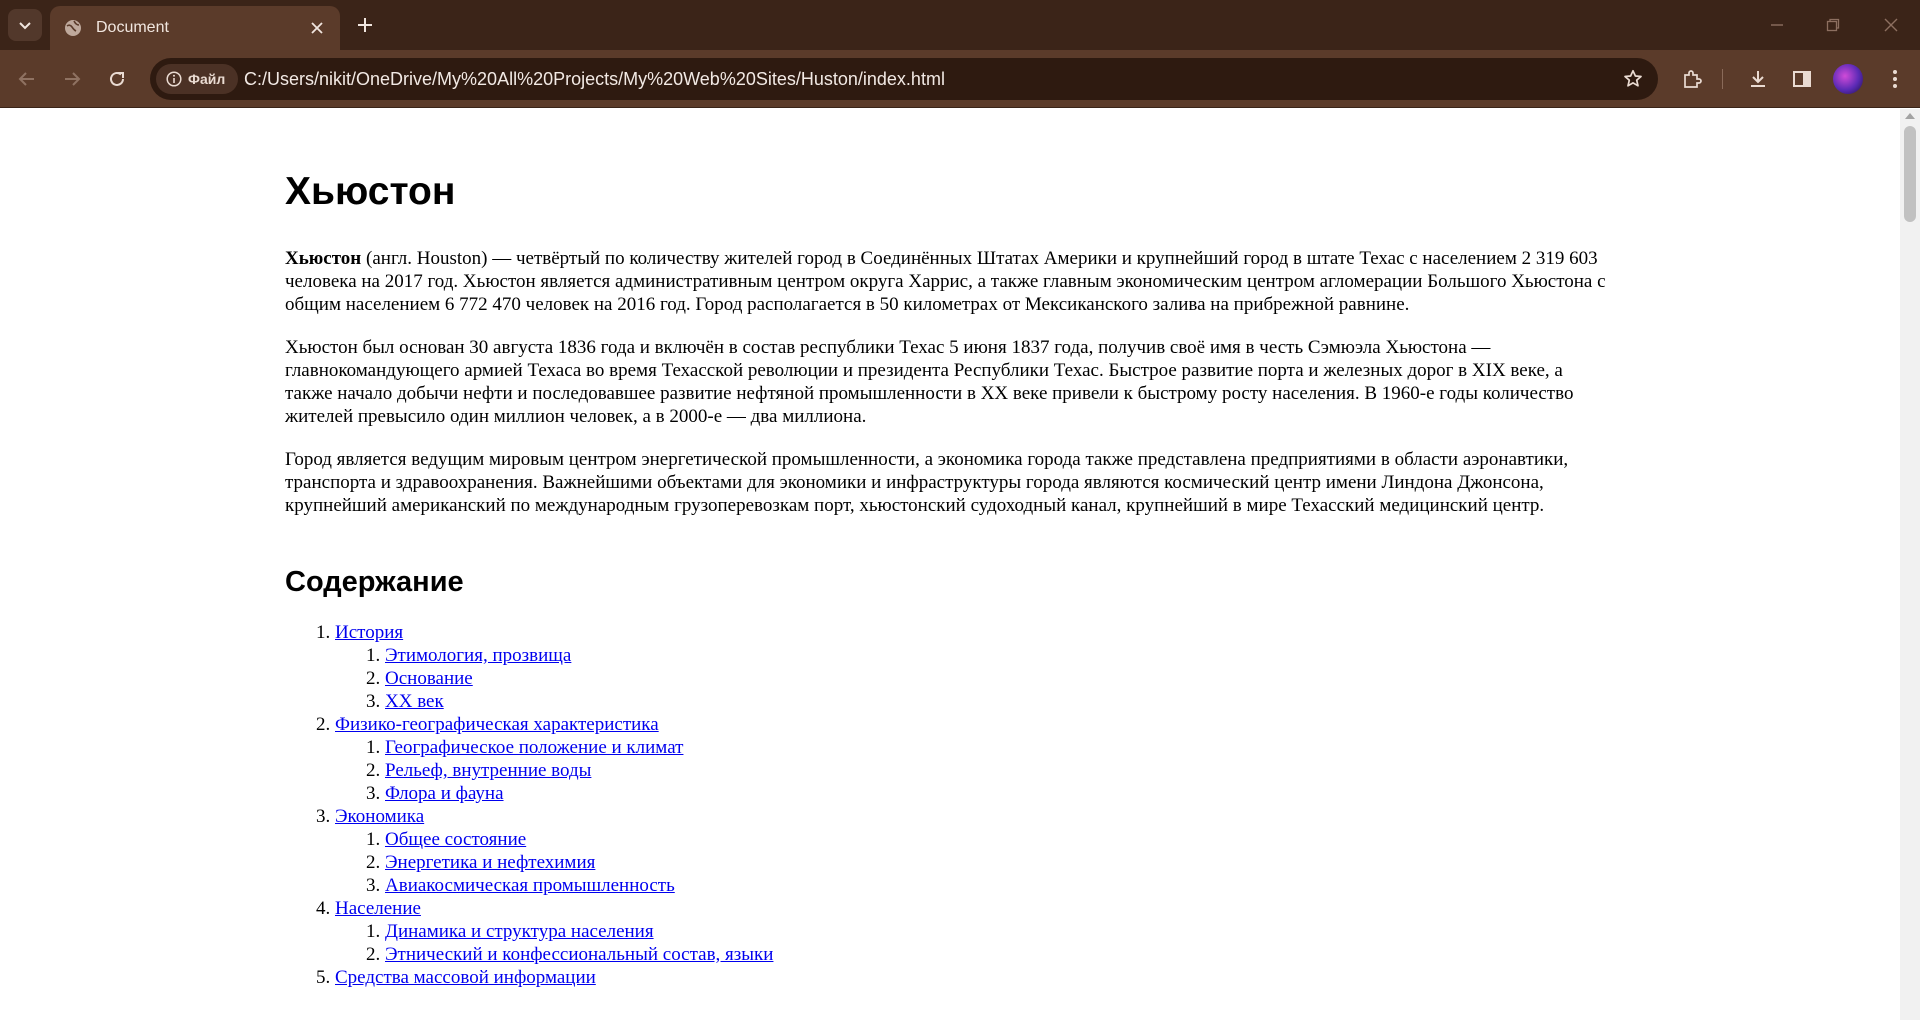  I want to click on close-tab-icon, so click(317, 28).